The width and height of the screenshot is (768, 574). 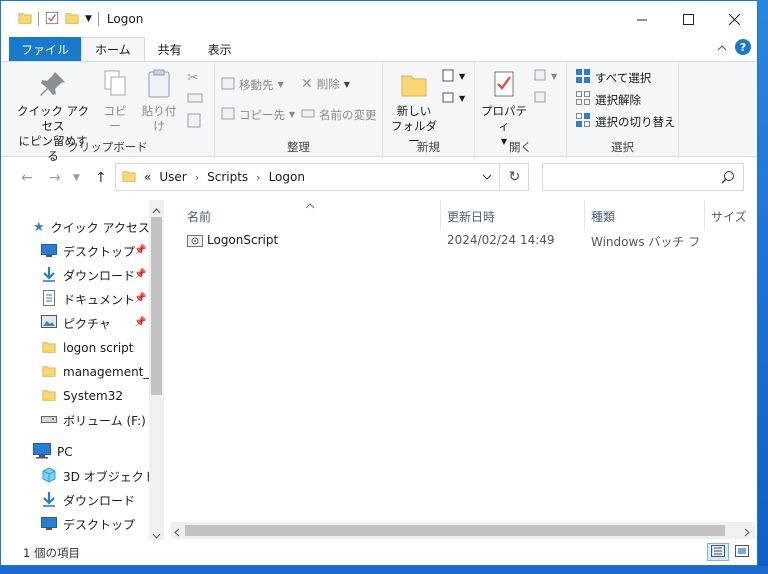 I want to click on search-input, so click(x=643, y=177).